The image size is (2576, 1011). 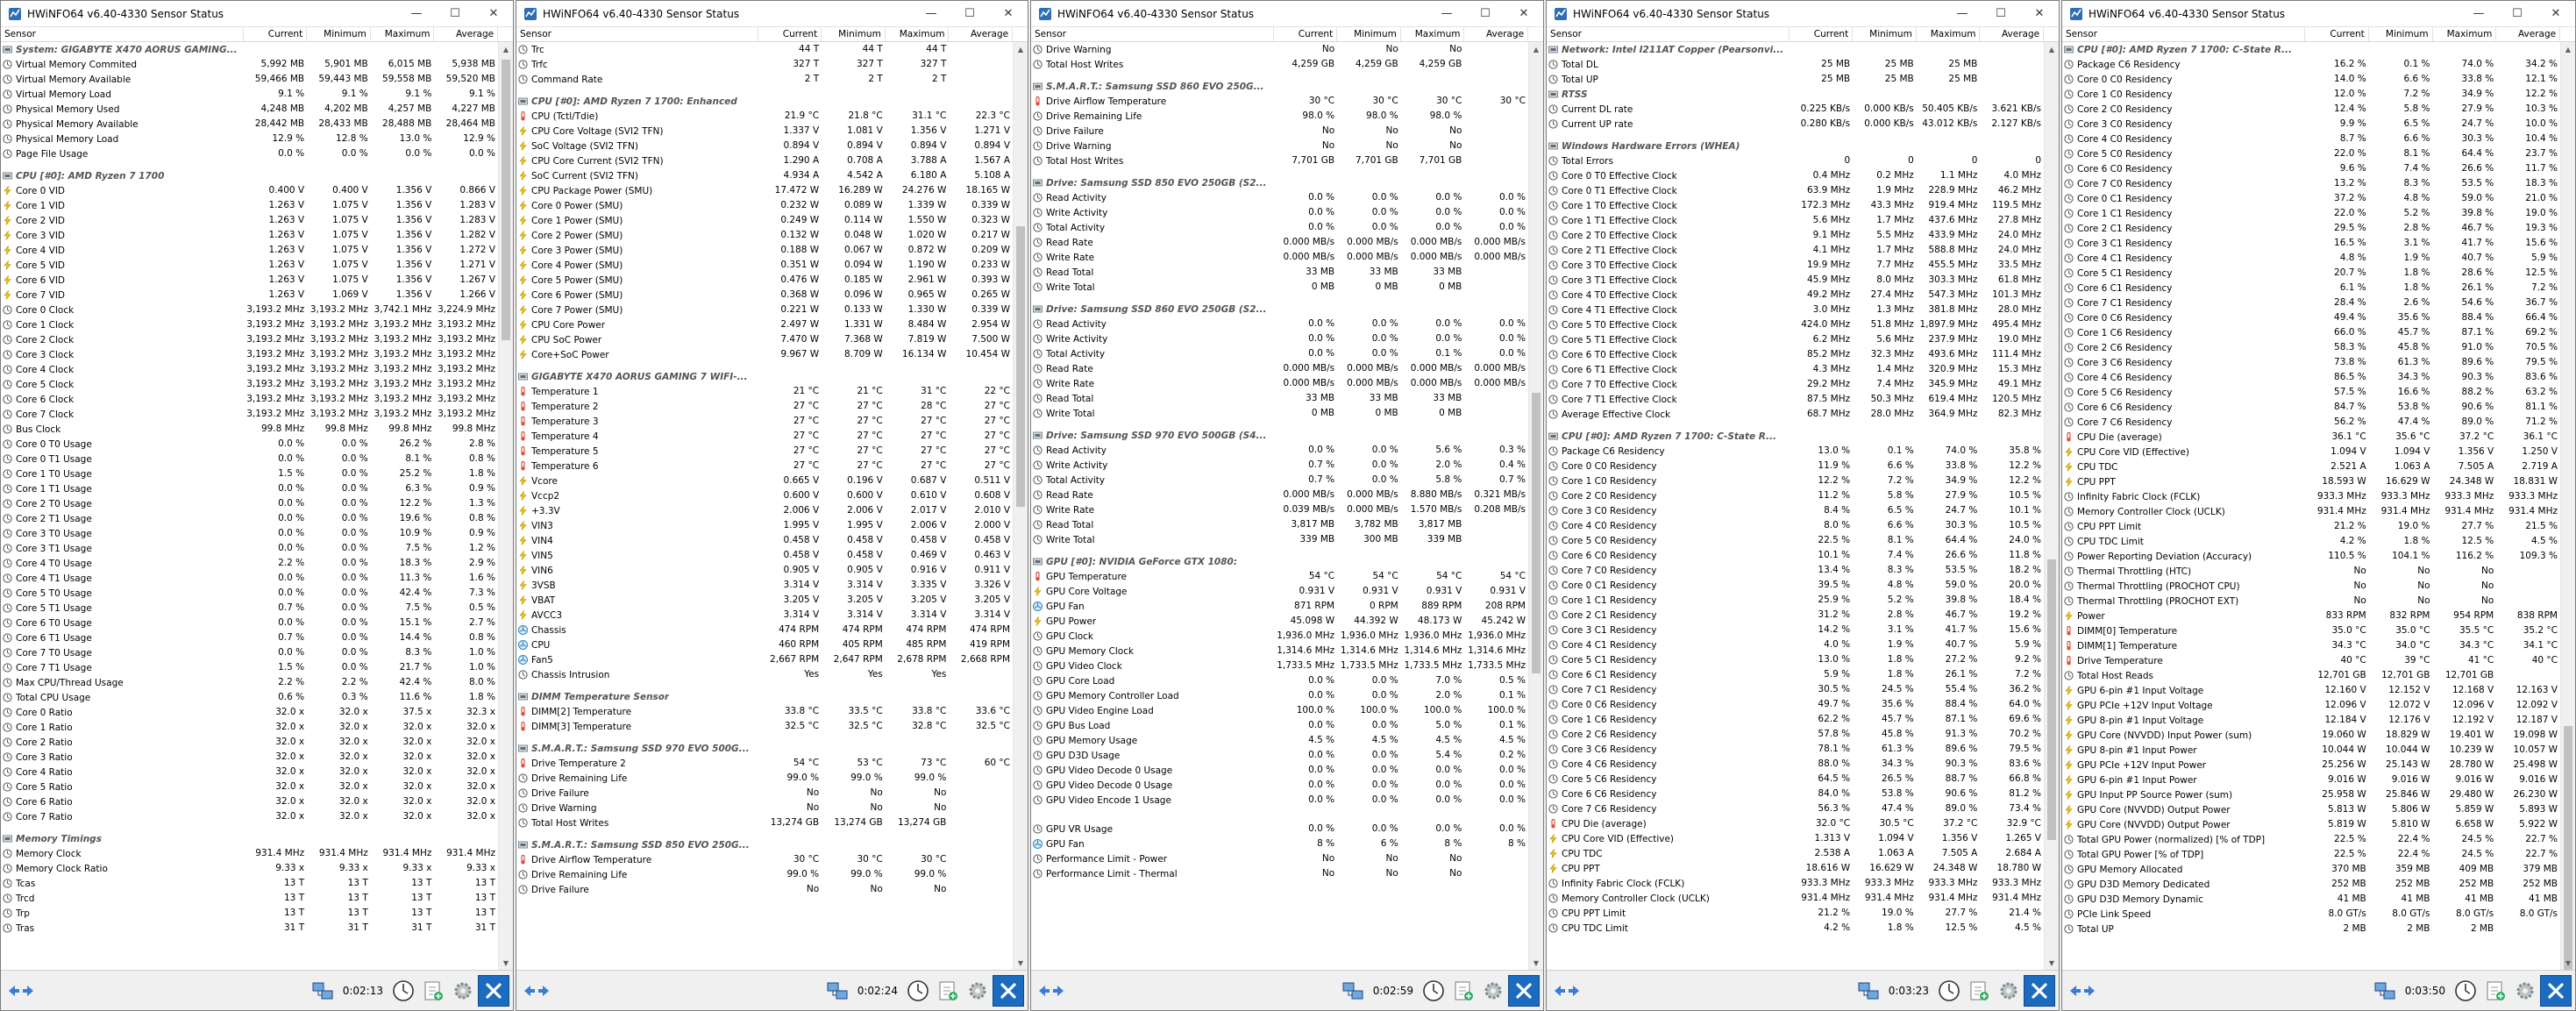 What do you see at coordinates (1279, 524) in the screenshot?
I see `sensor-row: Read Total 3,817 MB 3,782 MB 3,817 MB` at bounding box center [1279, 524].